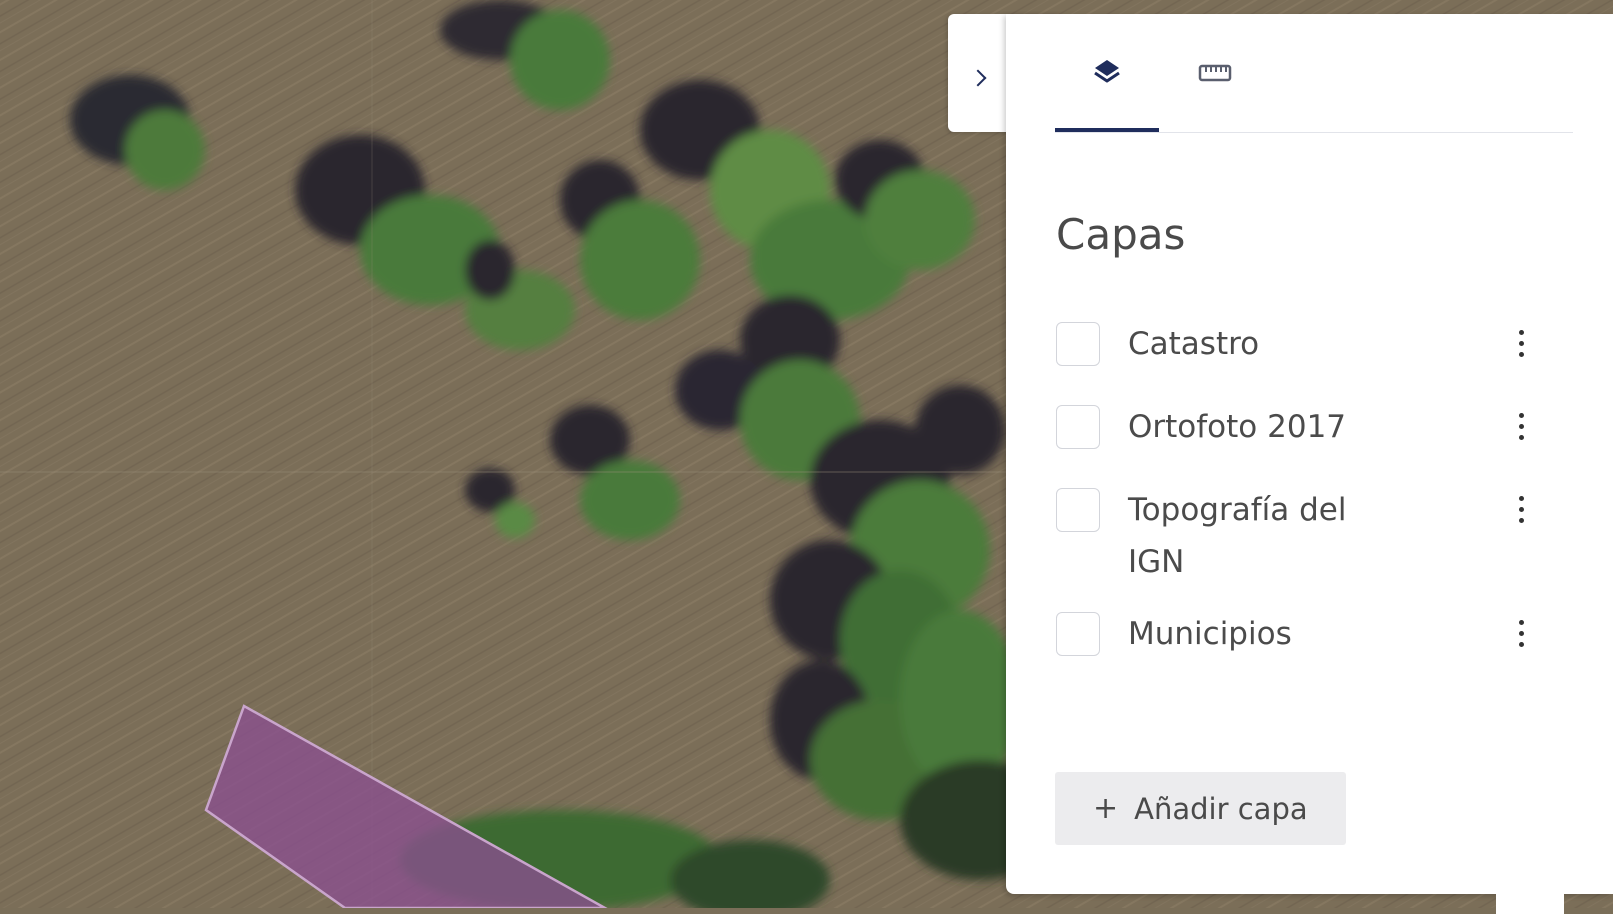 This screenshot has height=914, width=1613. I want to click on plus-icon: +, so click(1106, 808).